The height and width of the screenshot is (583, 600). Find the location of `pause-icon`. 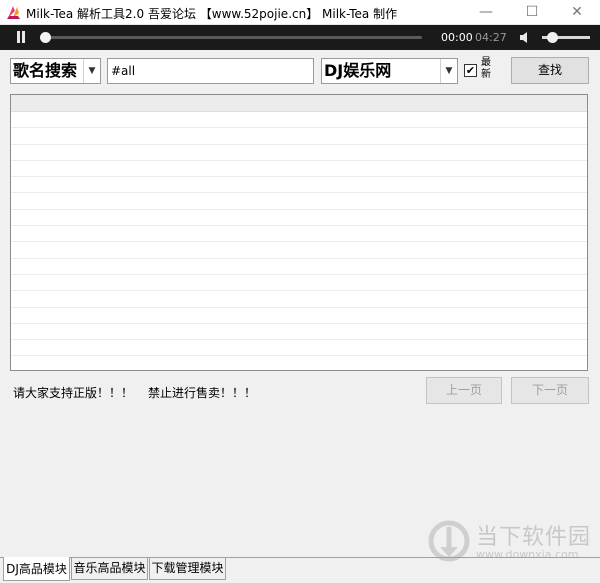

pause-icon is located at coordinates (21, 37).